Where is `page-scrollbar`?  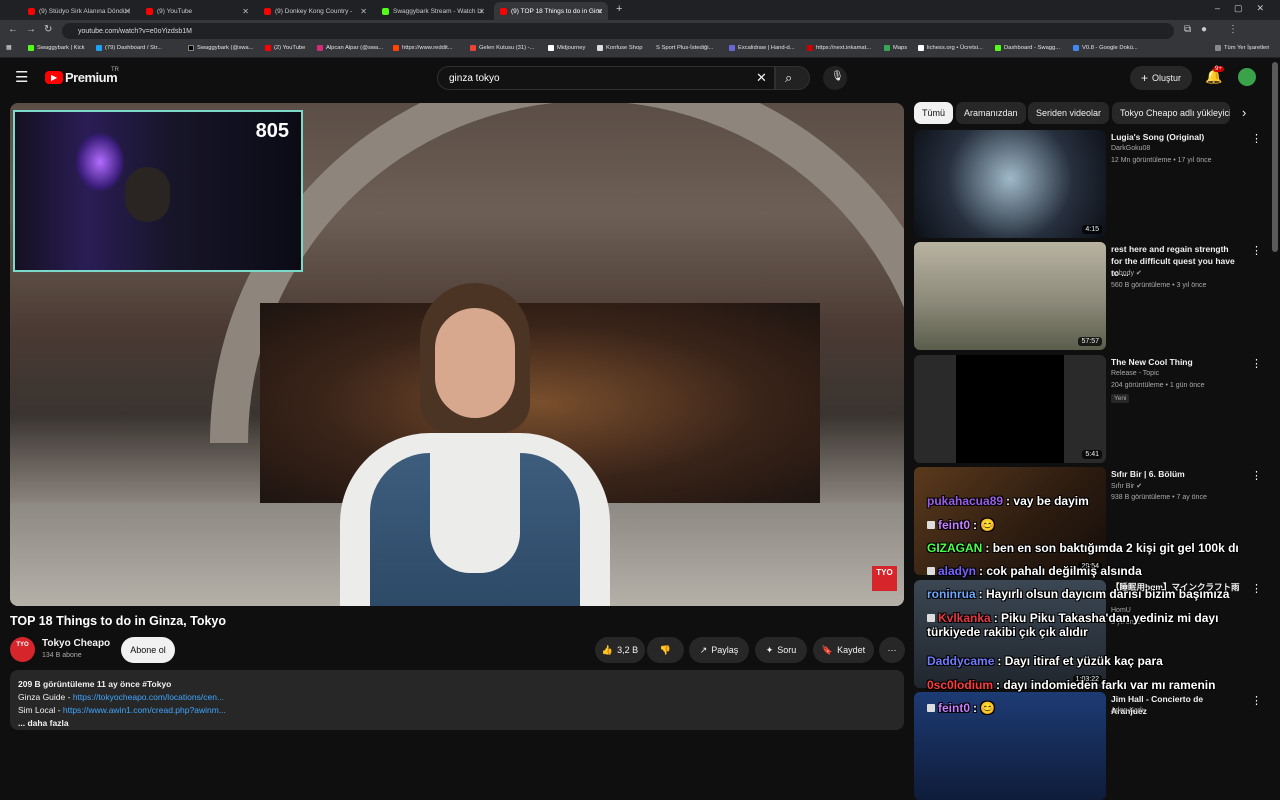
page-scrollbar is located at coordinates (1275, 157).